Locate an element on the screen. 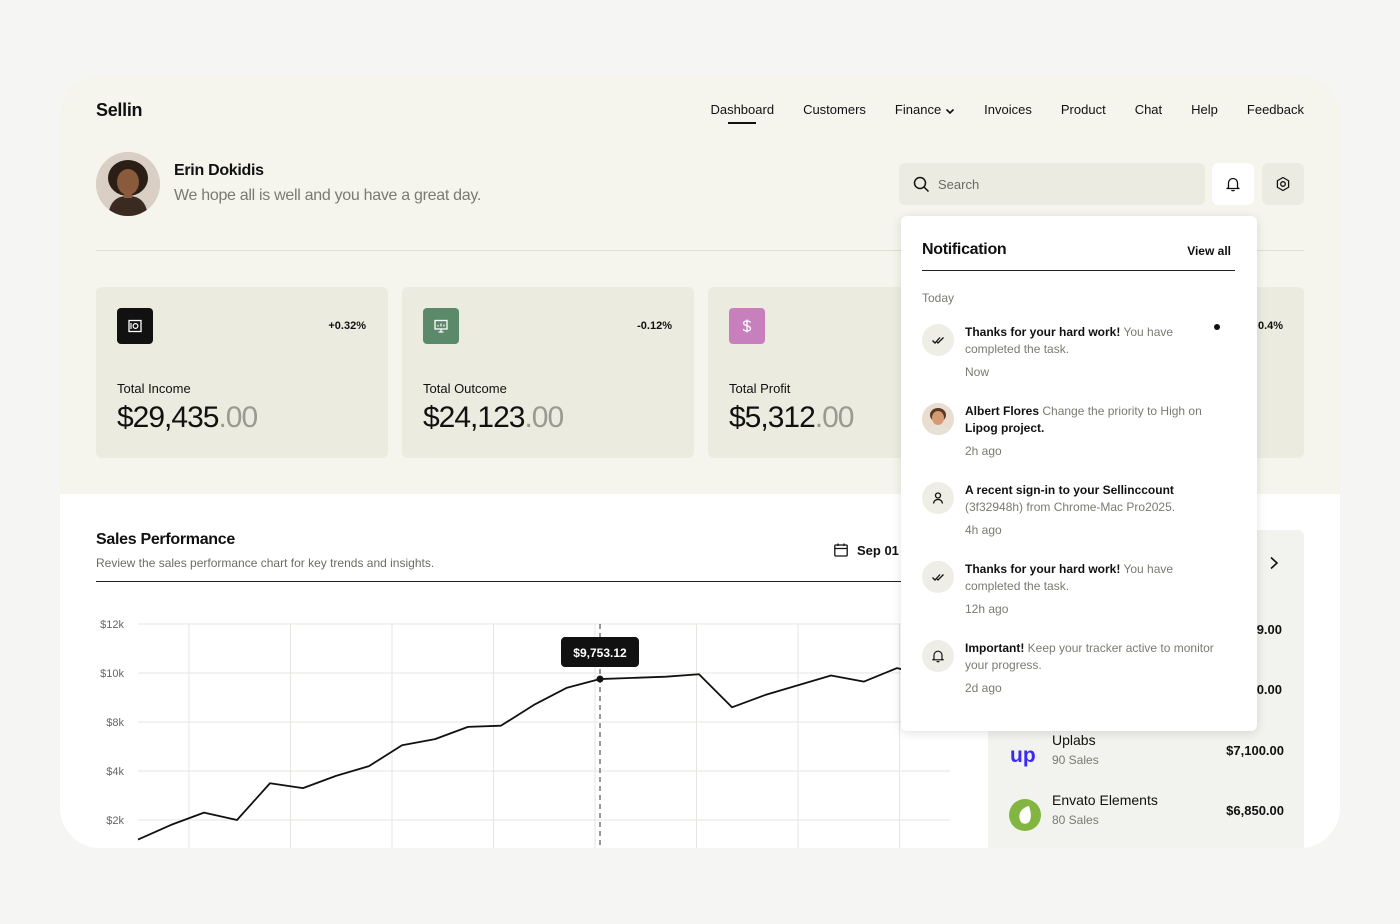 The image size is (1400, 924). notifications-button is located at coordinates (1233, 184).